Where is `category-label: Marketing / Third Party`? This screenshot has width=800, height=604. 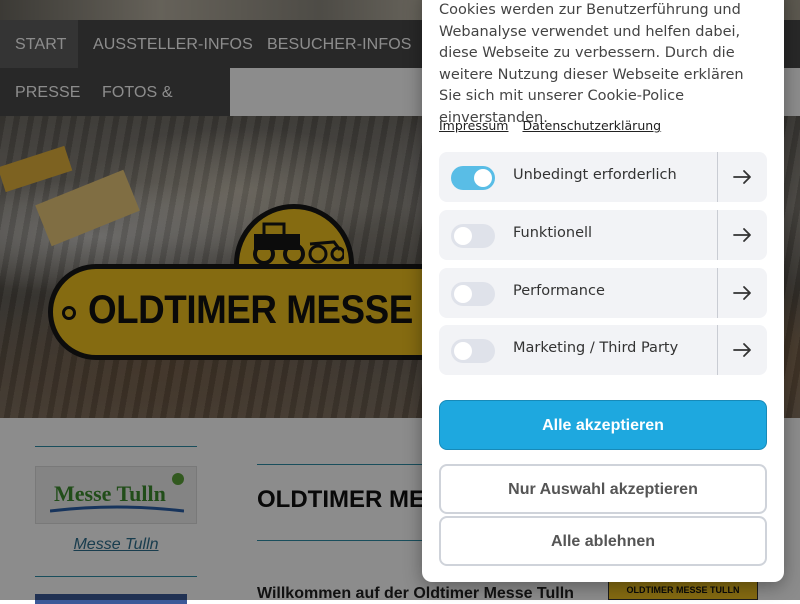
category-label: Marketing / Third Party is located at coordinates (596, 348).